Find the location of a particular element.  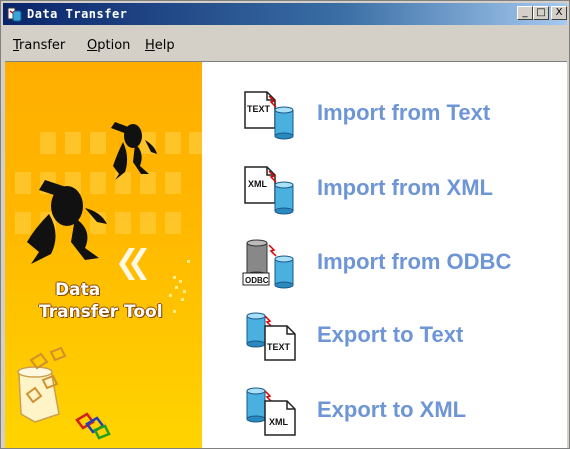

export-xml-icon: XML is located at coordinates (271, 411).